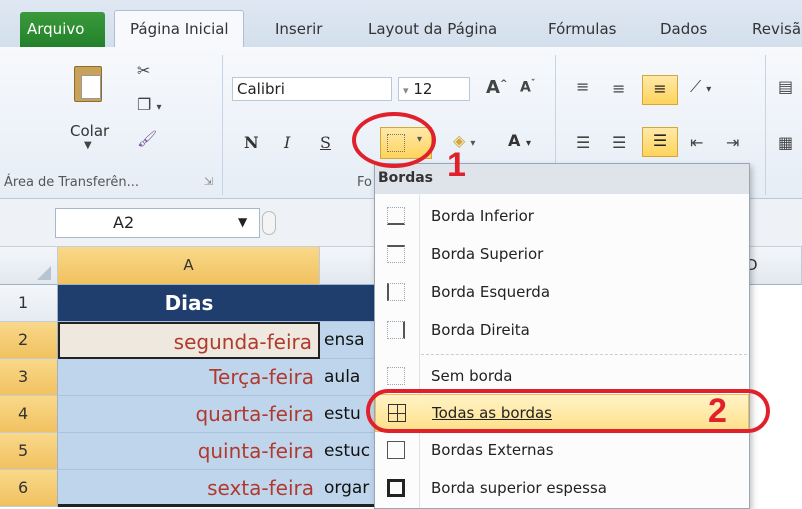 This screenshot has height=509, width=802. What do you see at coordinates (29, 414) in the screenshot?
I see `row-header-4: 4` at bounding box center [29, 414].